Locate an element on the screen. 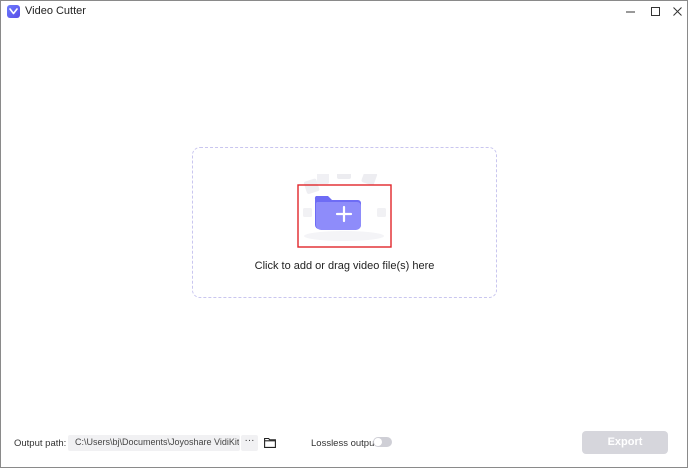  title-bar: Video Cutter is located at coordinates (344, 11).